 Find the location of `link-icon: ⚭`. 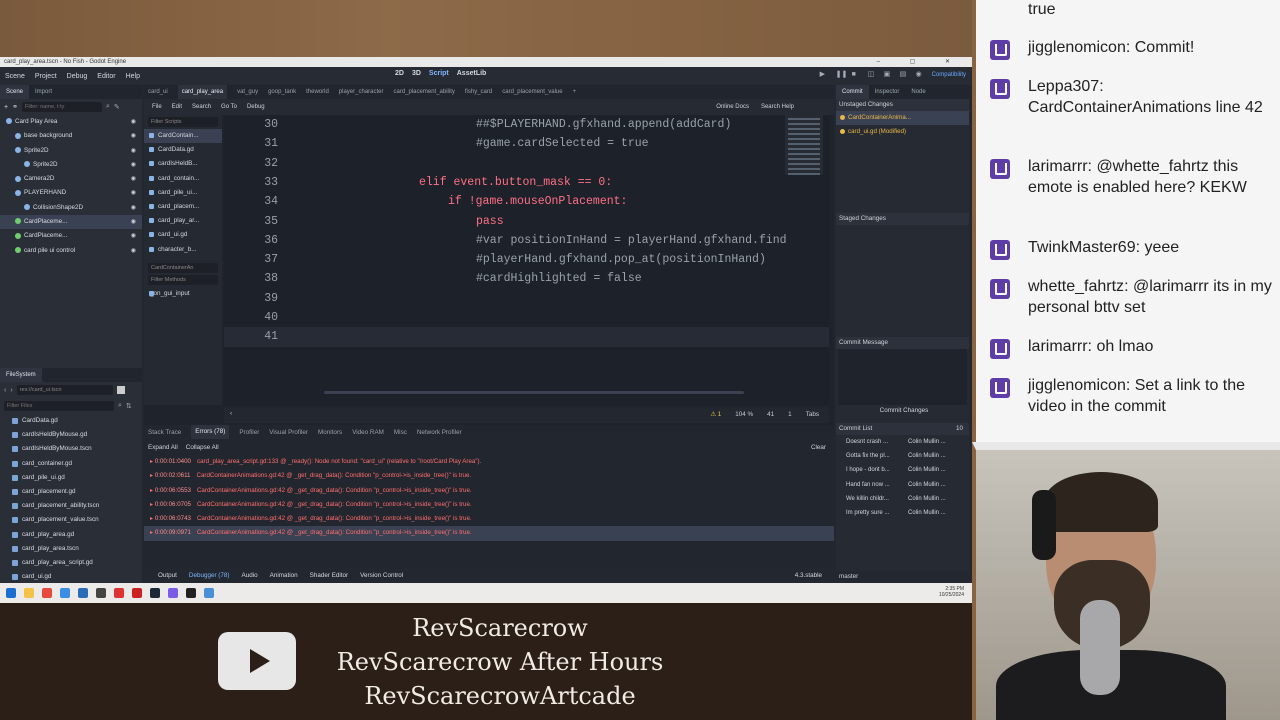

link-icon: ⚭ is located at coordinates (15, 107).